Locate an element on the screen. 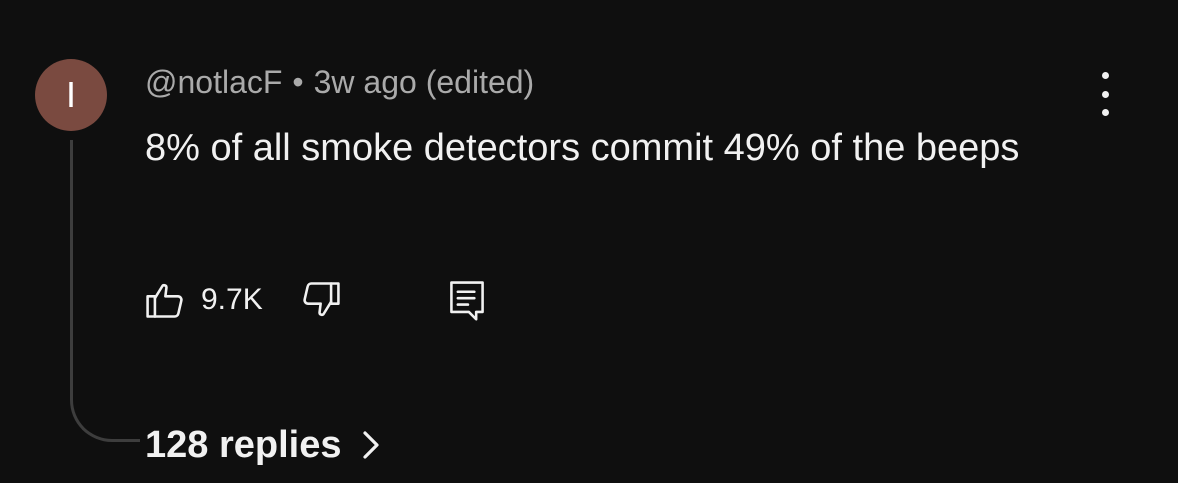  comment-actions: 9.7K is located at coordinates (316, 300).